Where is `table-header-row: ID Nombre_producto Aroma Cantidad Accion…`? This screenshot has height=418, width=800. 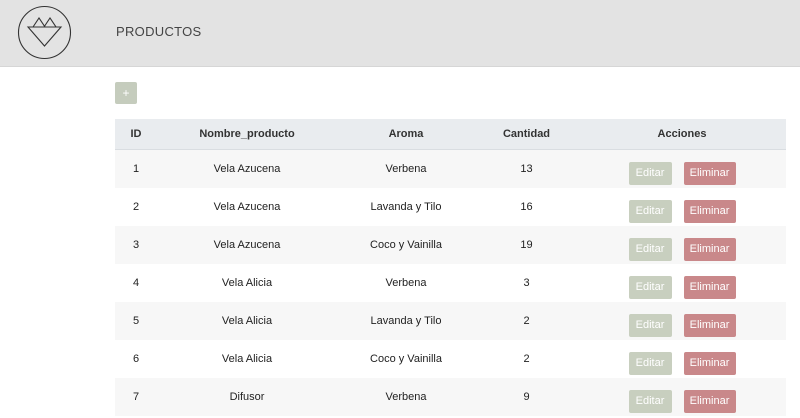
table-header-row: ID Nombre_producto Aroma Cantidad Accion… is located at coordinates (450, 134).